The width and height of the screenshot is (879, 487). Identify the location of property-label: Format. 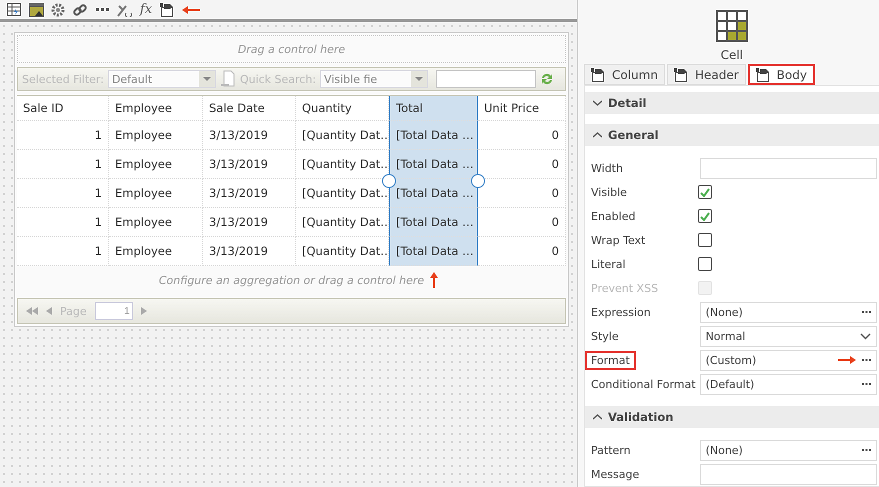
(610, 360).